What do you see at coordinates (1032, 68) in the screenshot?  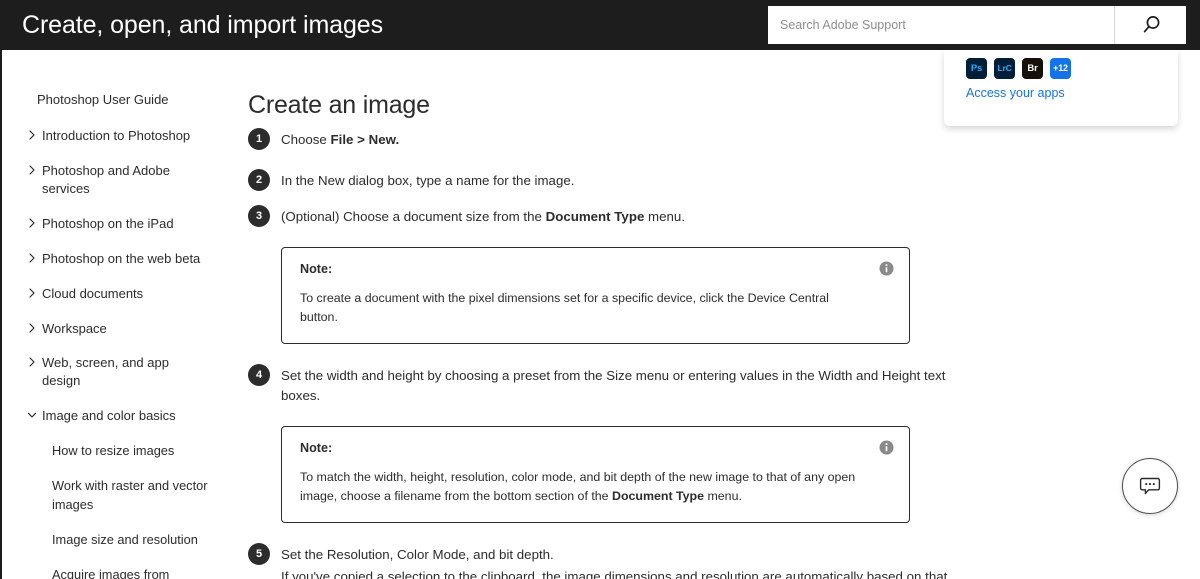 I see `app-badge-bridge: Br` at bounding box center [1032, 68].